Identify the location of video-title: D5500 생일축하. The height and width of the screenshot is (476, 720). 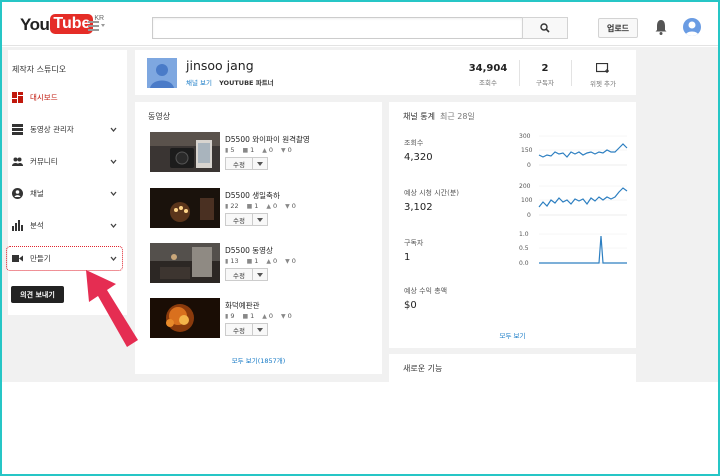
(252, 195).